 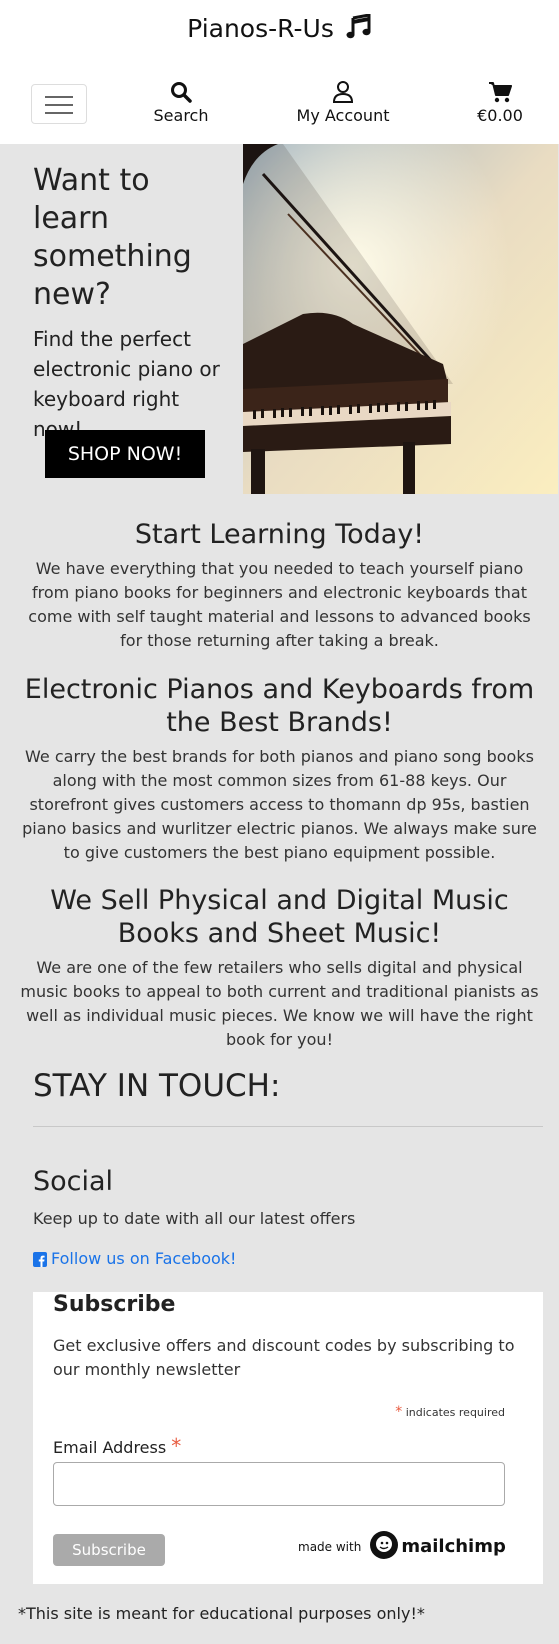 I want to click on shopping-cart-icon, so click(x=500, y=92).